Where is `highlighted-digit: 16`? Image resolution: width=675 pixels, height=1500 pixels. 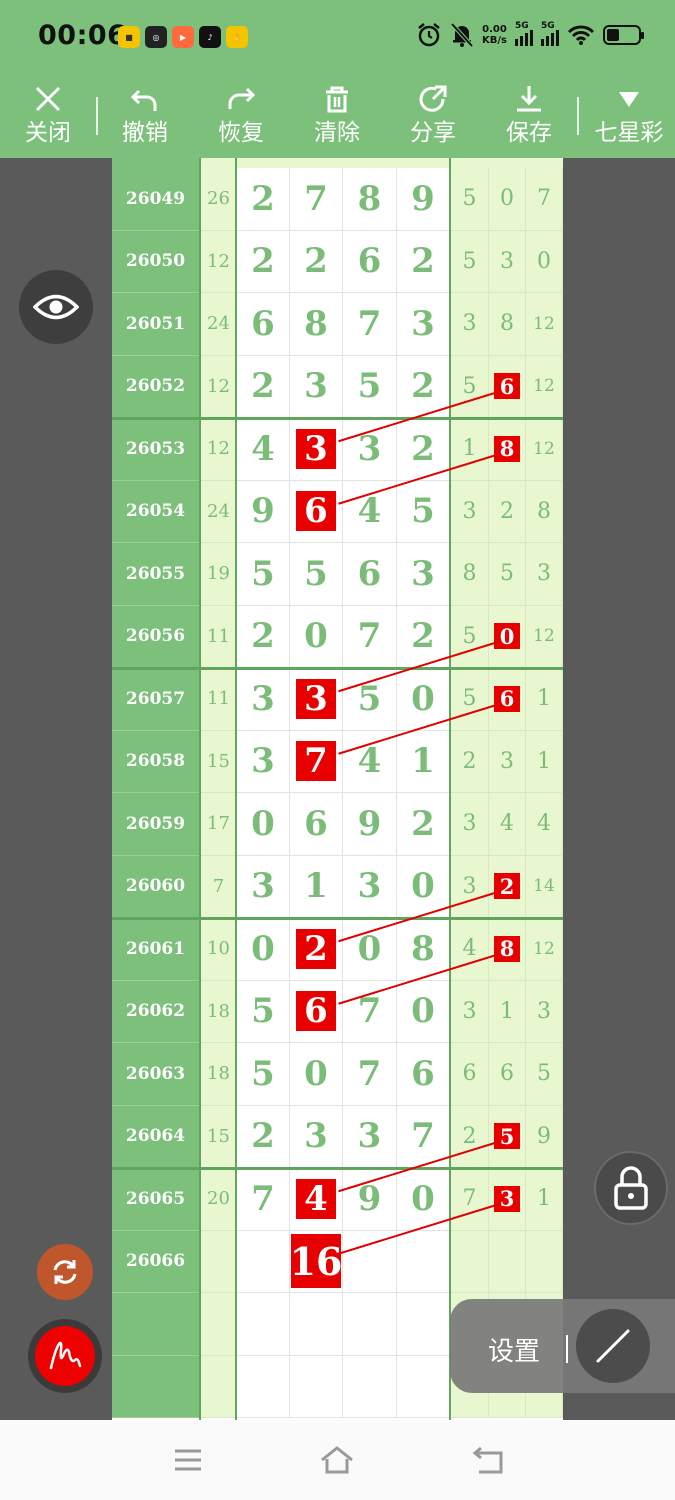
highlighted-digit: 16 is located at coordinates (316, 1261).